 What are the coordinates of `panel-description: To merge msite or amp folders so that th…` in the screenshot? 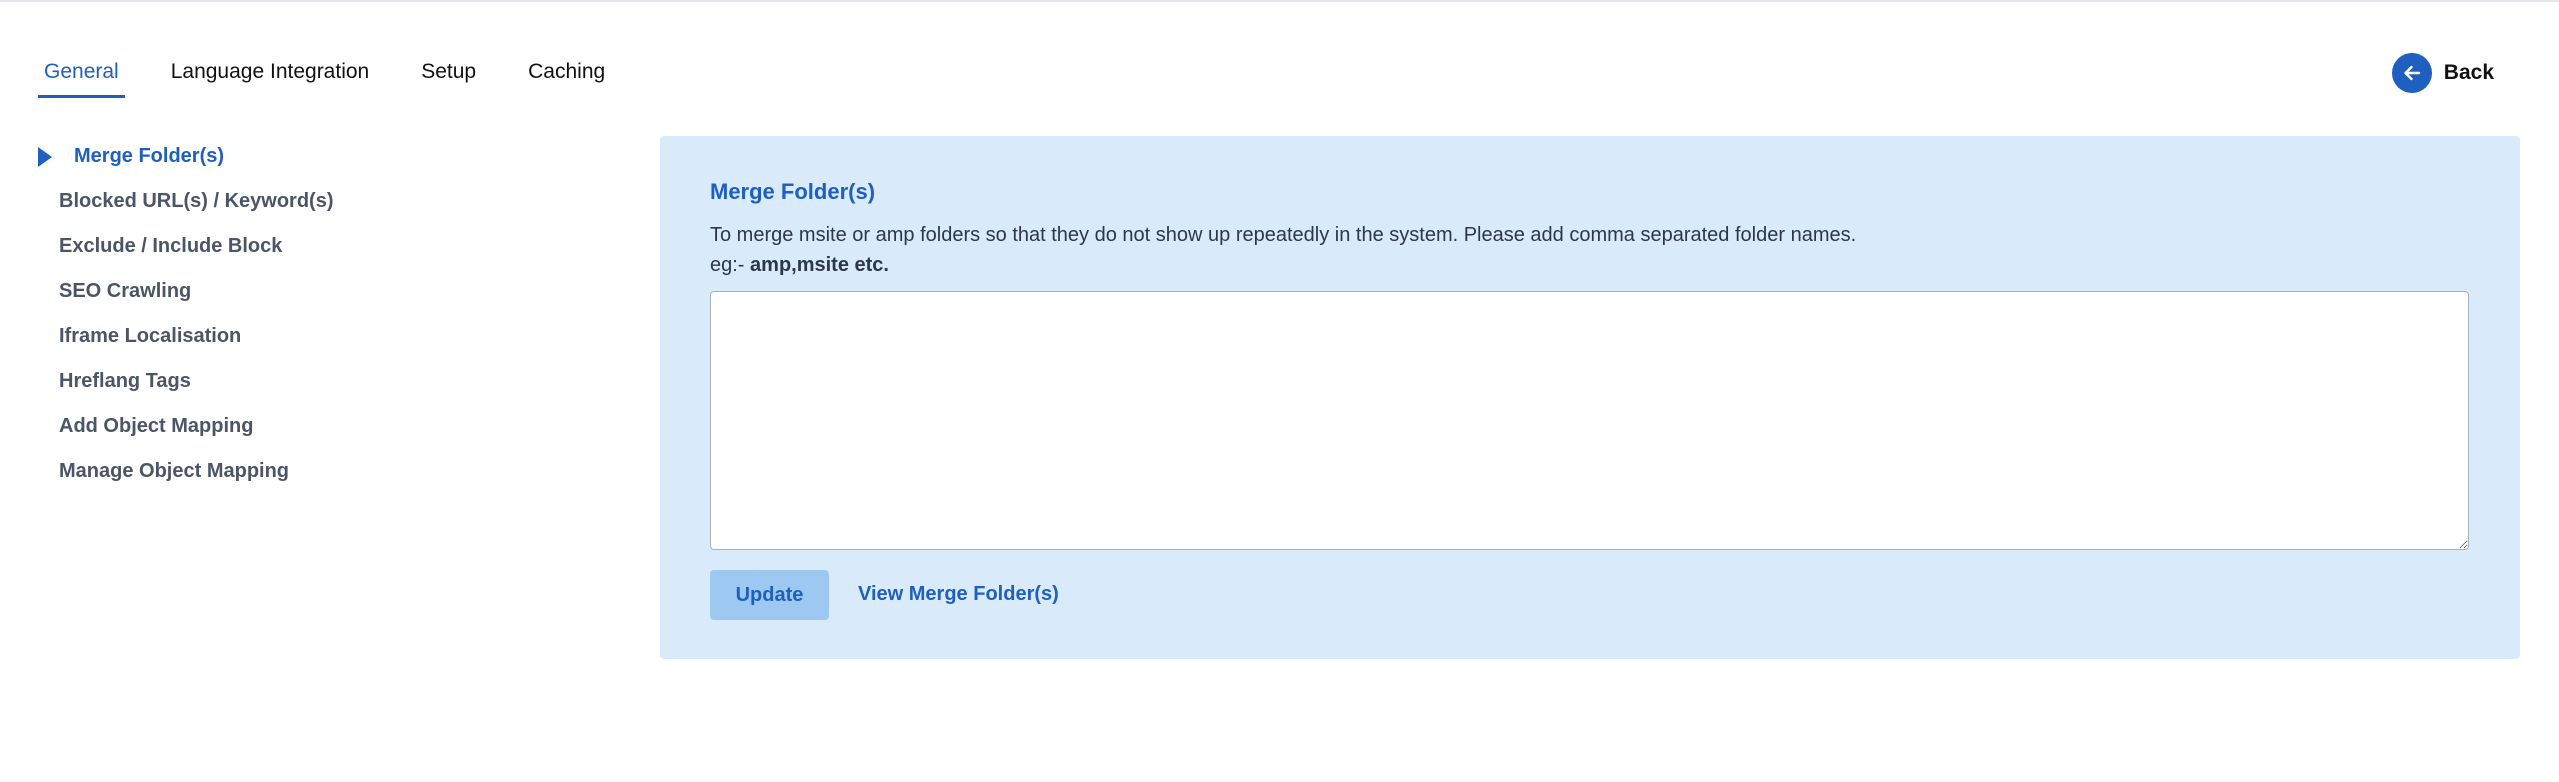 It's located at (1283, 235).